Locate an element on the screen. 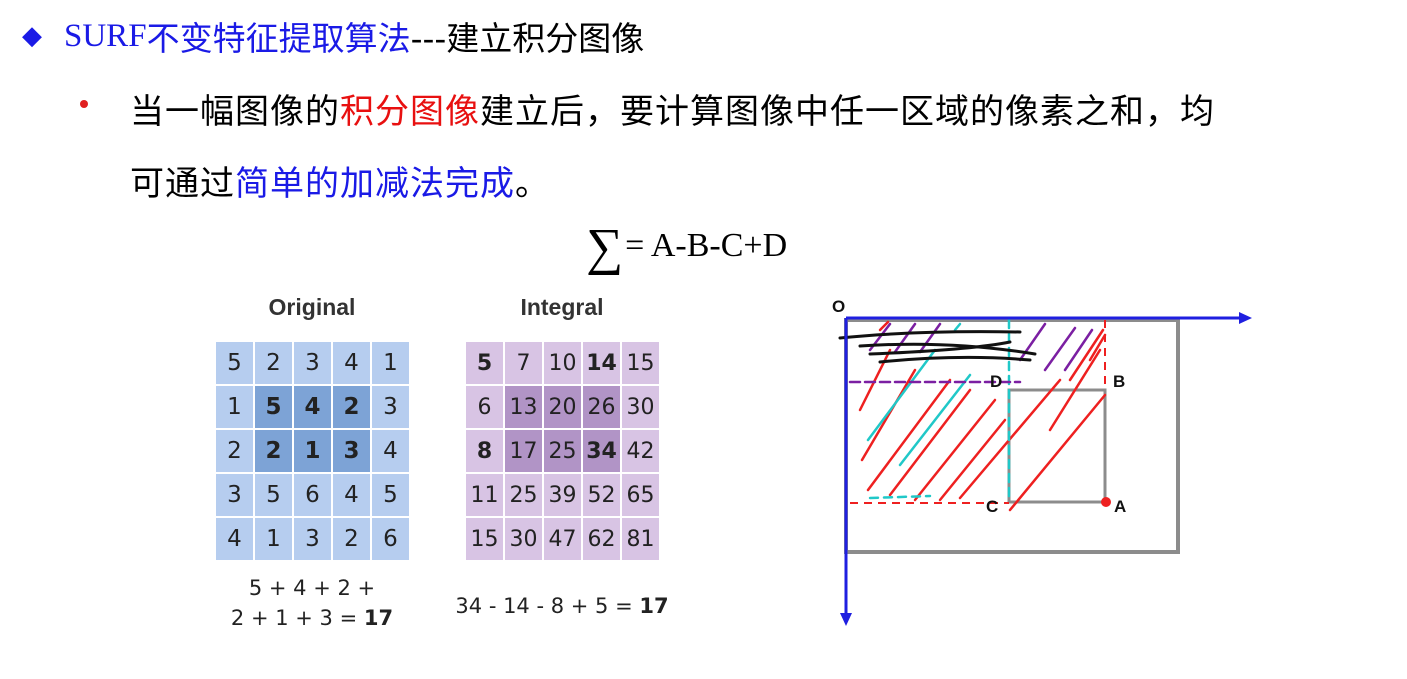 The width and height of the screenshot is (1407, 679). origin-label: O is located at coordinates (838, 306).